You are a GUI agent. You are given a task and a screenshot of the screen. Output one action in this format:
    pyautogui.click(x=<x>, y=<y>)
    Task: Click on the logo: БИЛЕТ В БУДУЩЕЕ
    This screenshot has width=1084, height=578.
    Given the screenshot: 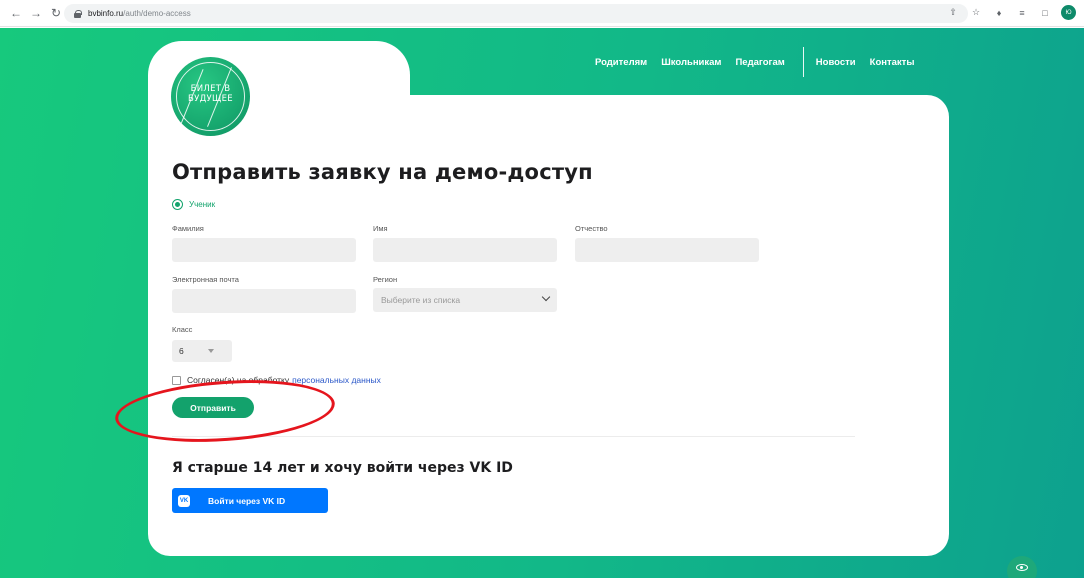 What is the action you would take?
    pyautogui.click(x=210, y=96)
    